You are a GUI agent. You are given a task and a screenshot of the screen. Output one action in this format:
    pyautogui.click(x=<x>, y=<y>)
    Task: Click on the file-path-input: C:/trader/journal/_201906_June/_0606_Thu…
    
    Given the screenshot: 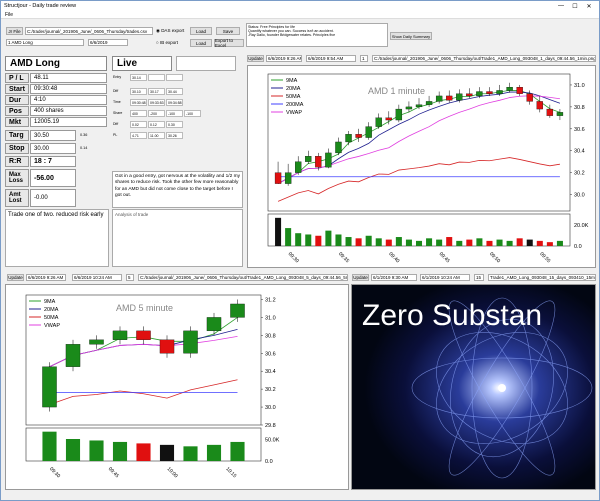 What is the action you would take?
    pyautogui.click(x=89, y=31)
    